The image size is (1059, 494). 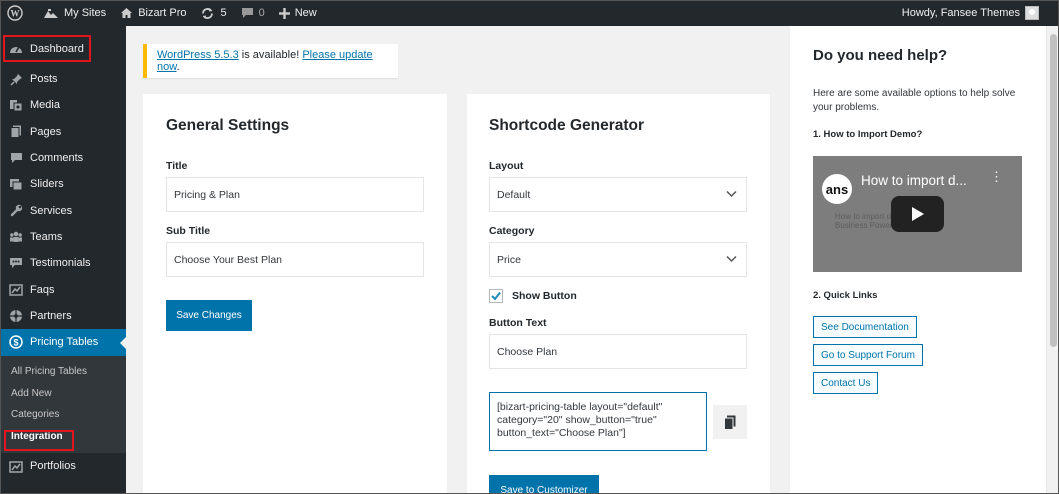 I want to click on sidebar-item-dashboard: Dashboard, so click(x=63, y=49).